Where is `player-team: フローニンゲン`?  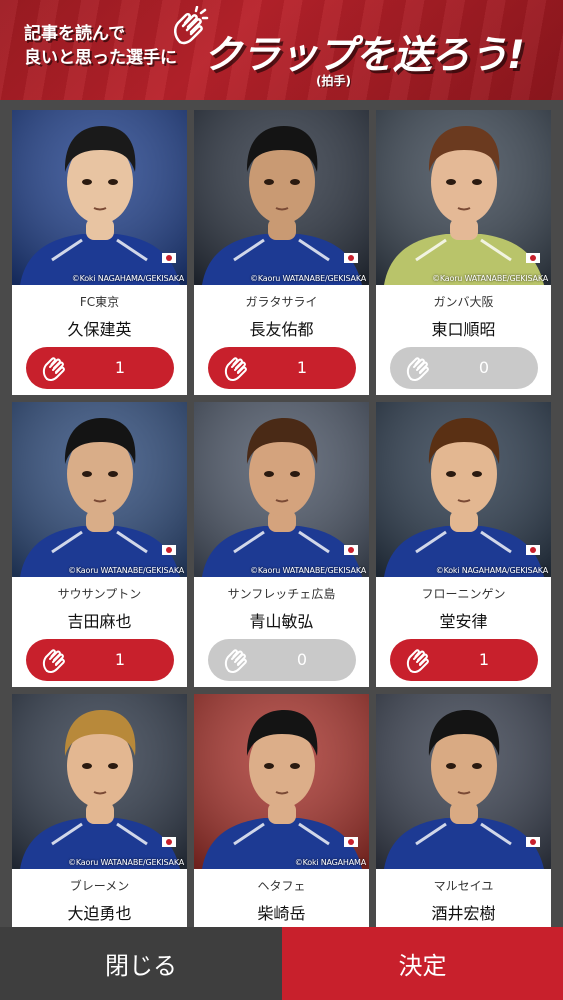 player-team: フローニンゲン is located at coordinates (463, 594).